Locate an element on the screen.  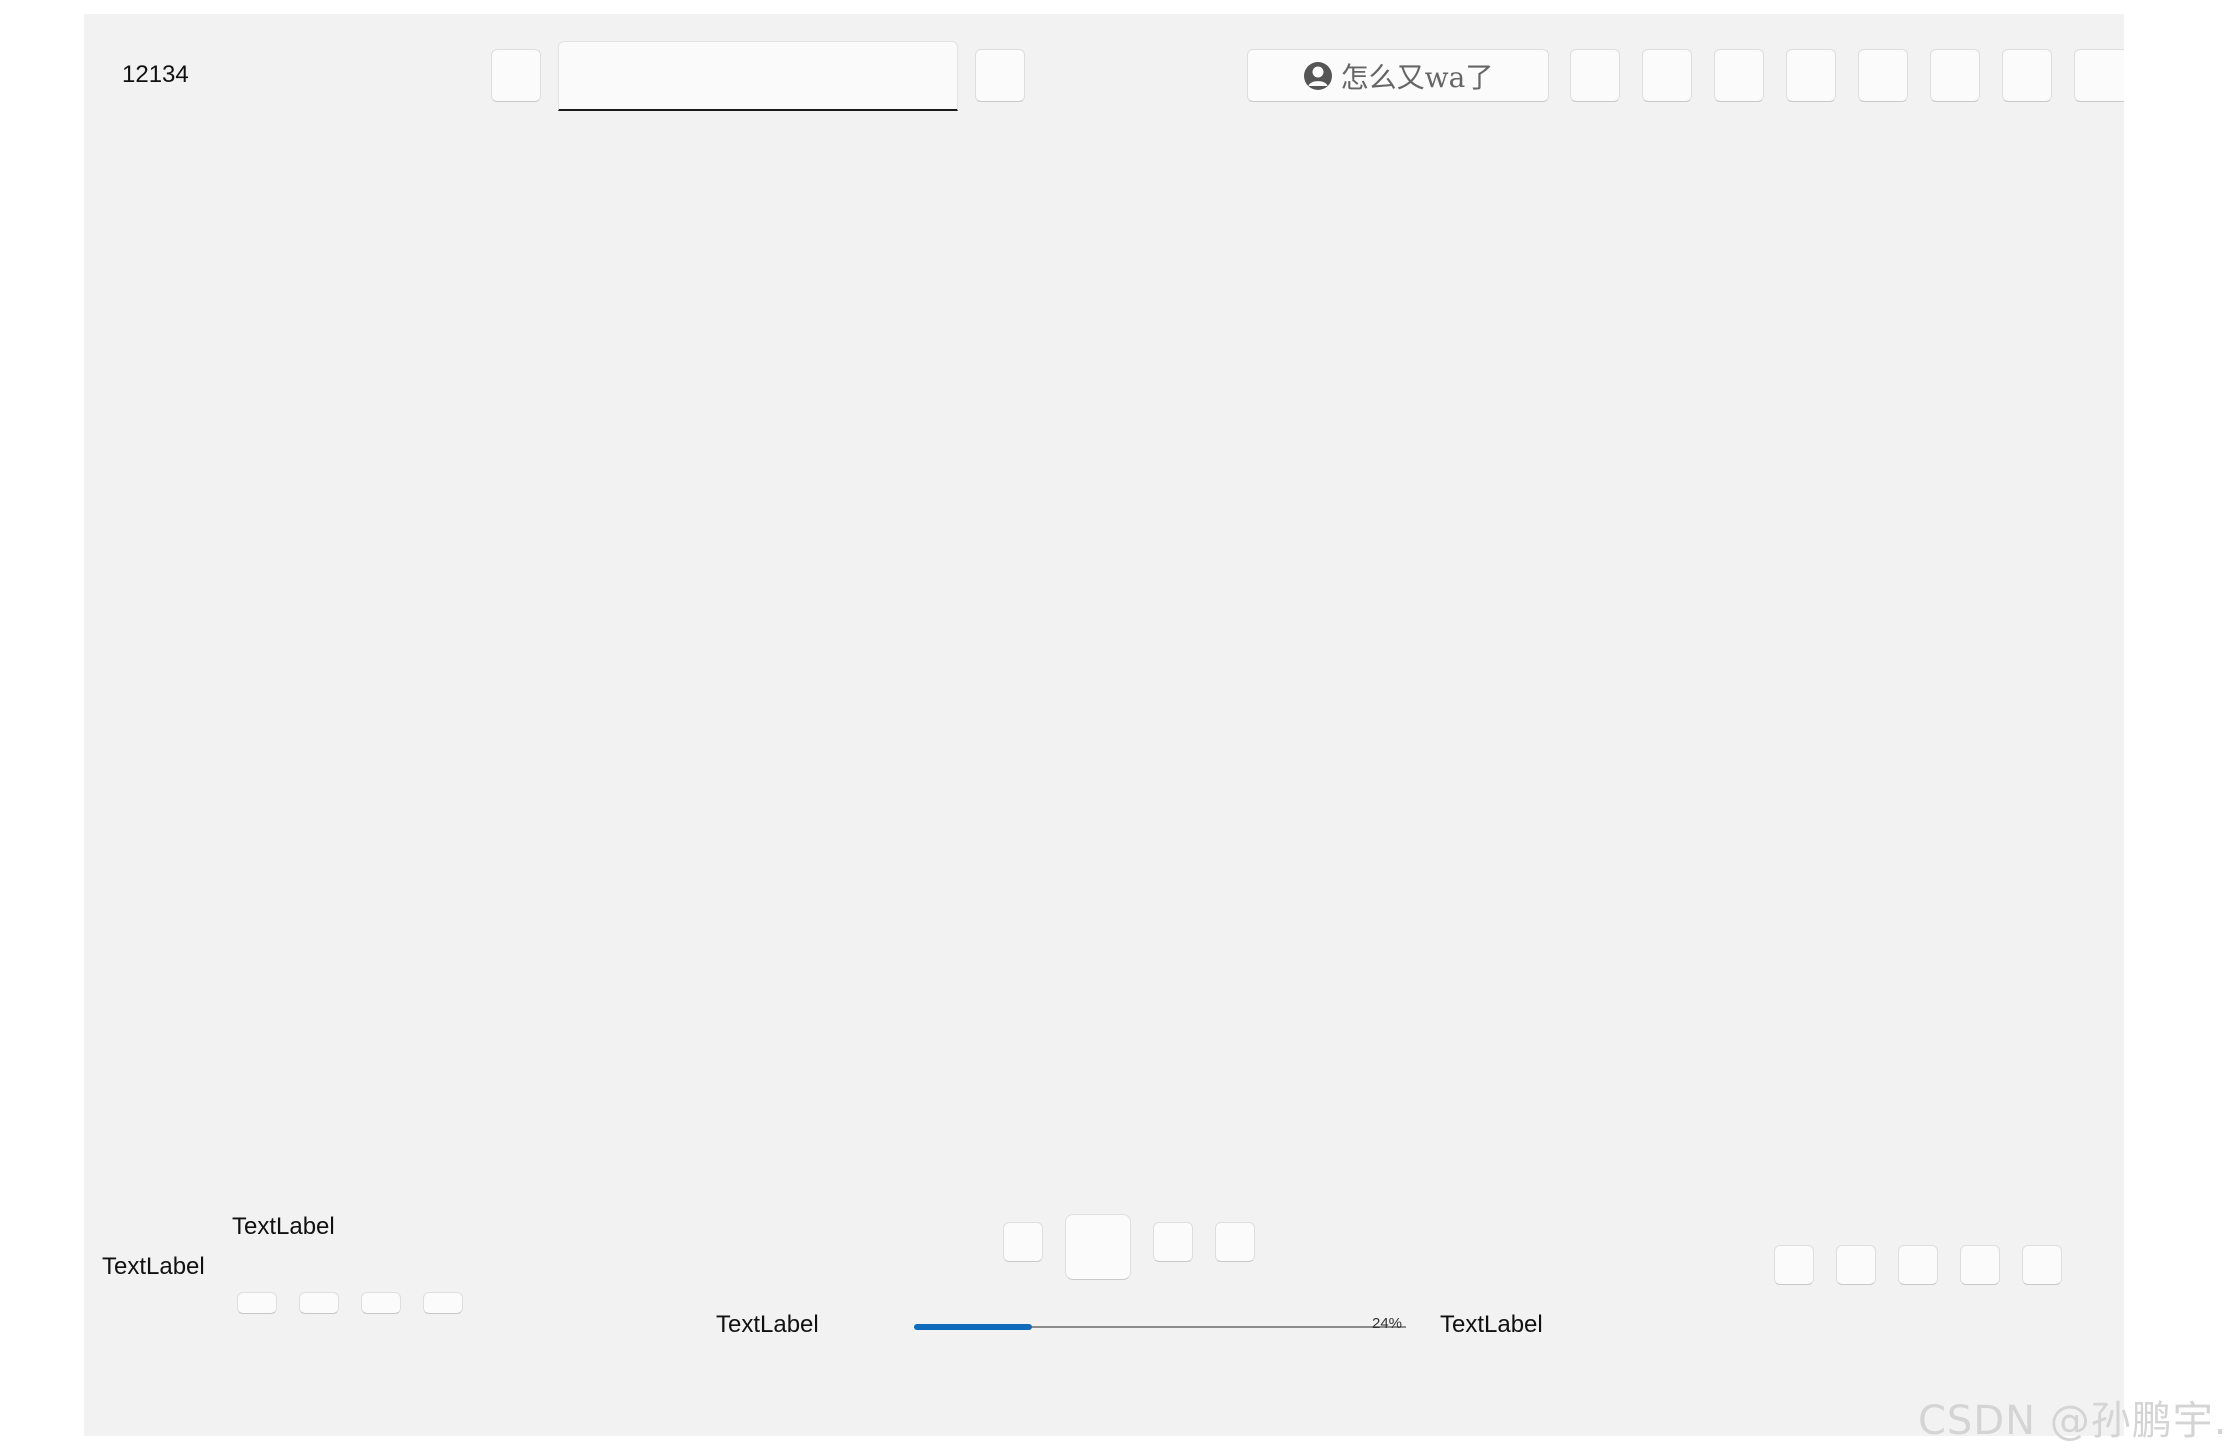
prev-button is located at coordinates (1023, 1242).